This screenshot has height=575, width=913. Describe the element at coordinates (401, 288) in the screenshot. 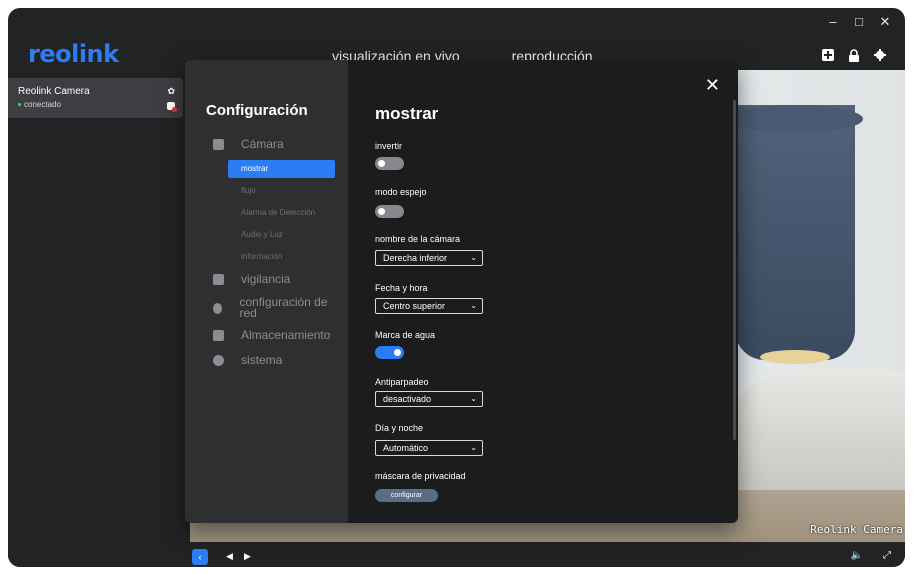

I see `datetime-label: Fecha y hora` at that location.